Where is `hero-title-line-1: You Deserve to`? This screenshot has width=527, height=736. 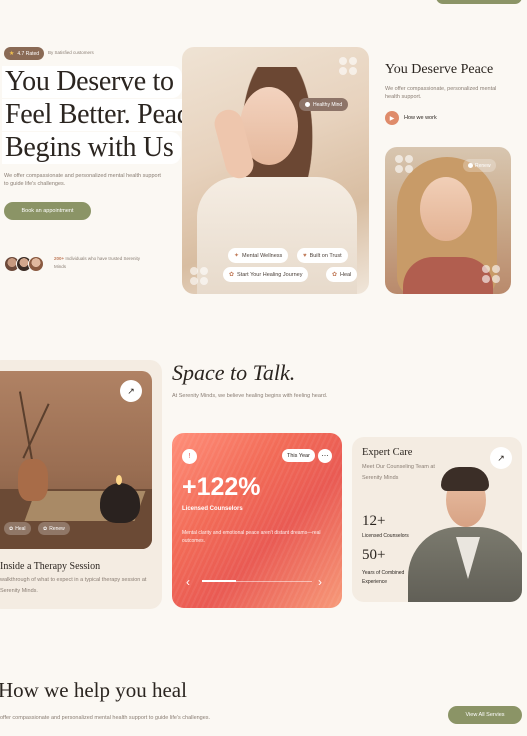 hero-title-line-1: You Deserve to is located at coordinates (92, 82).